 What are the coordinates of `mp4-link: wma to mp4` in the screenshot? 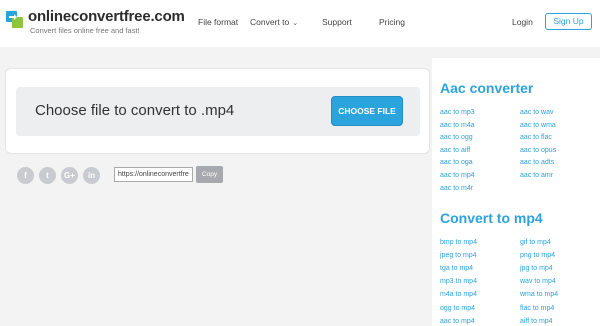 It's located at (539, 294).